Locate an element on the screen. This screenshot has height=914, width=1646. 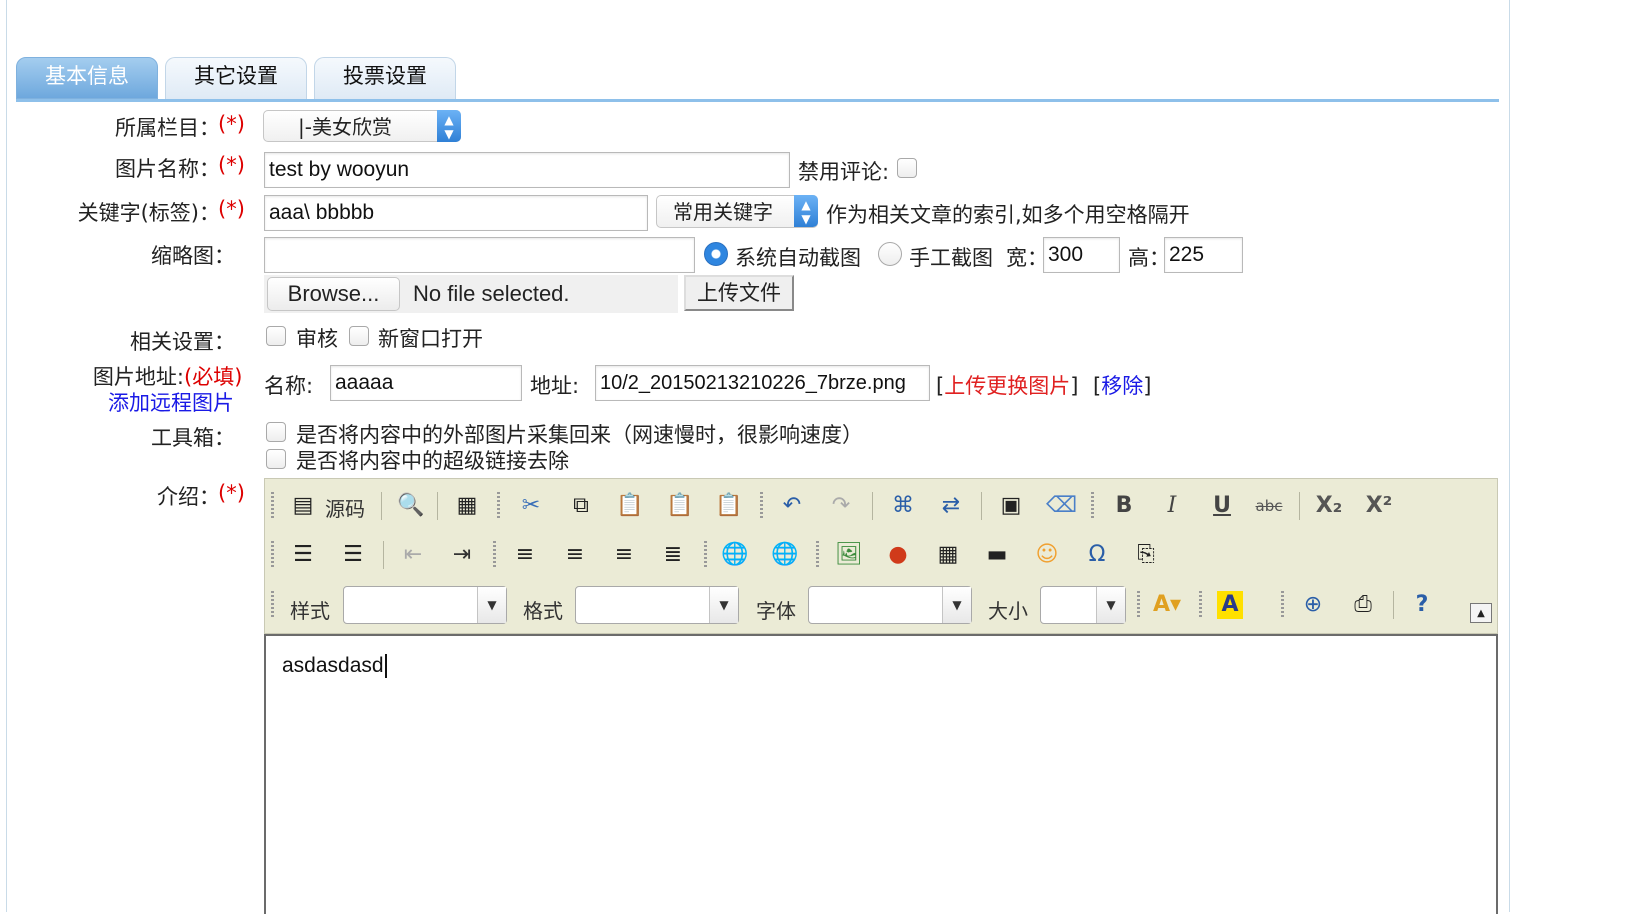
upload-replace-image-link: 上传更换图片 is located at coordinates (1007, 386).